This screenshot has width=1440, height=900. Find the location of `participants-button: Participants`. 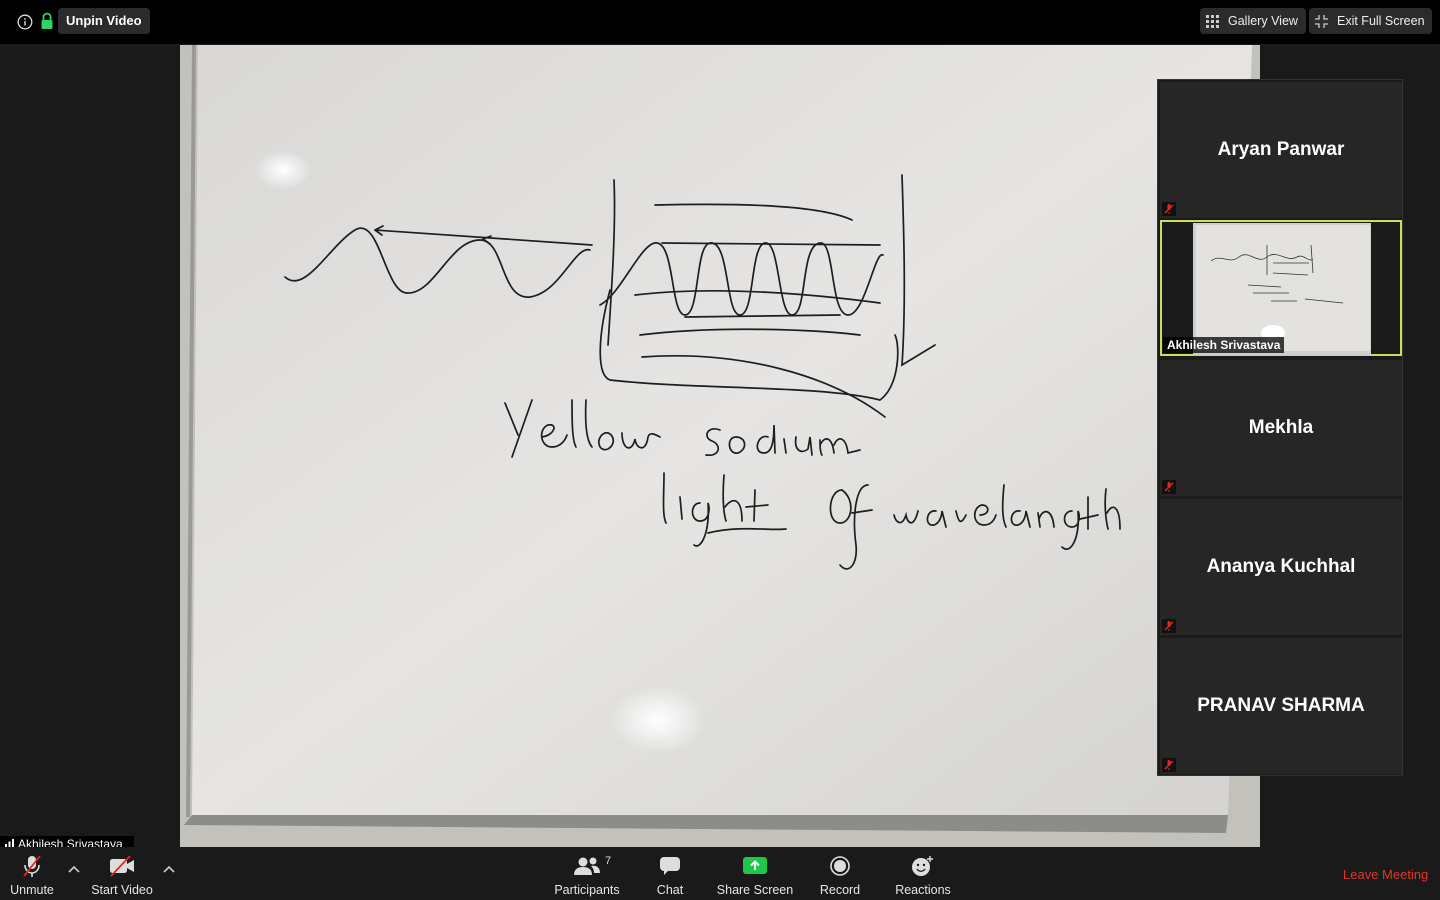

participants-button: Participants is located at coordinates (587, 874).